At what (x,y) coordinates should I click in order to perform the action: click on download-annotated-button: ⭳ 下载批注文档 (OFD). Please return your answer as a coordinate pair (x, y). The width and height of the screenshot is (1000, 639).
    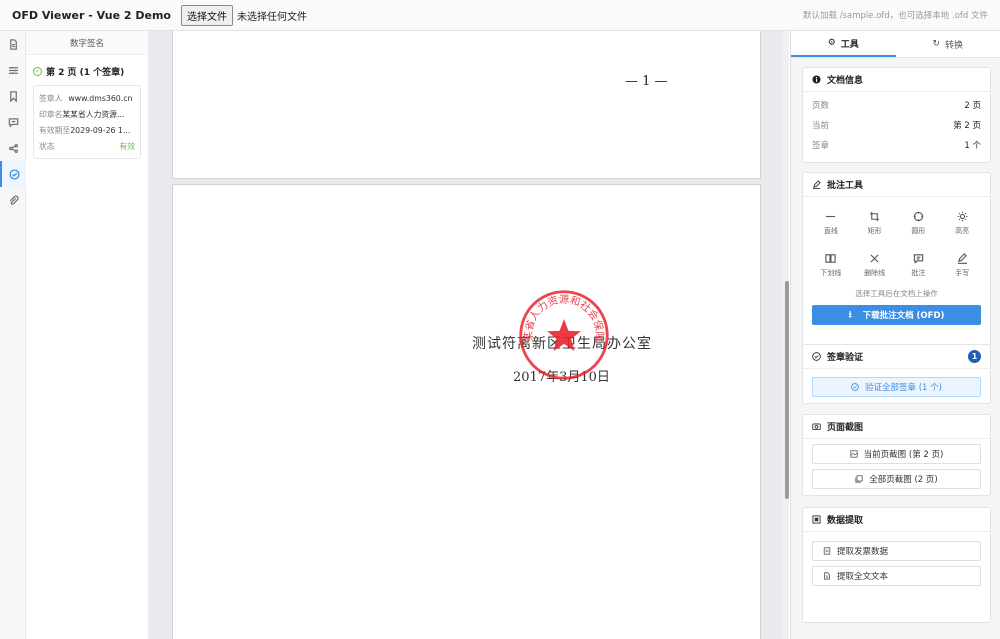
    Looking at the image, I should click on (896, 315).